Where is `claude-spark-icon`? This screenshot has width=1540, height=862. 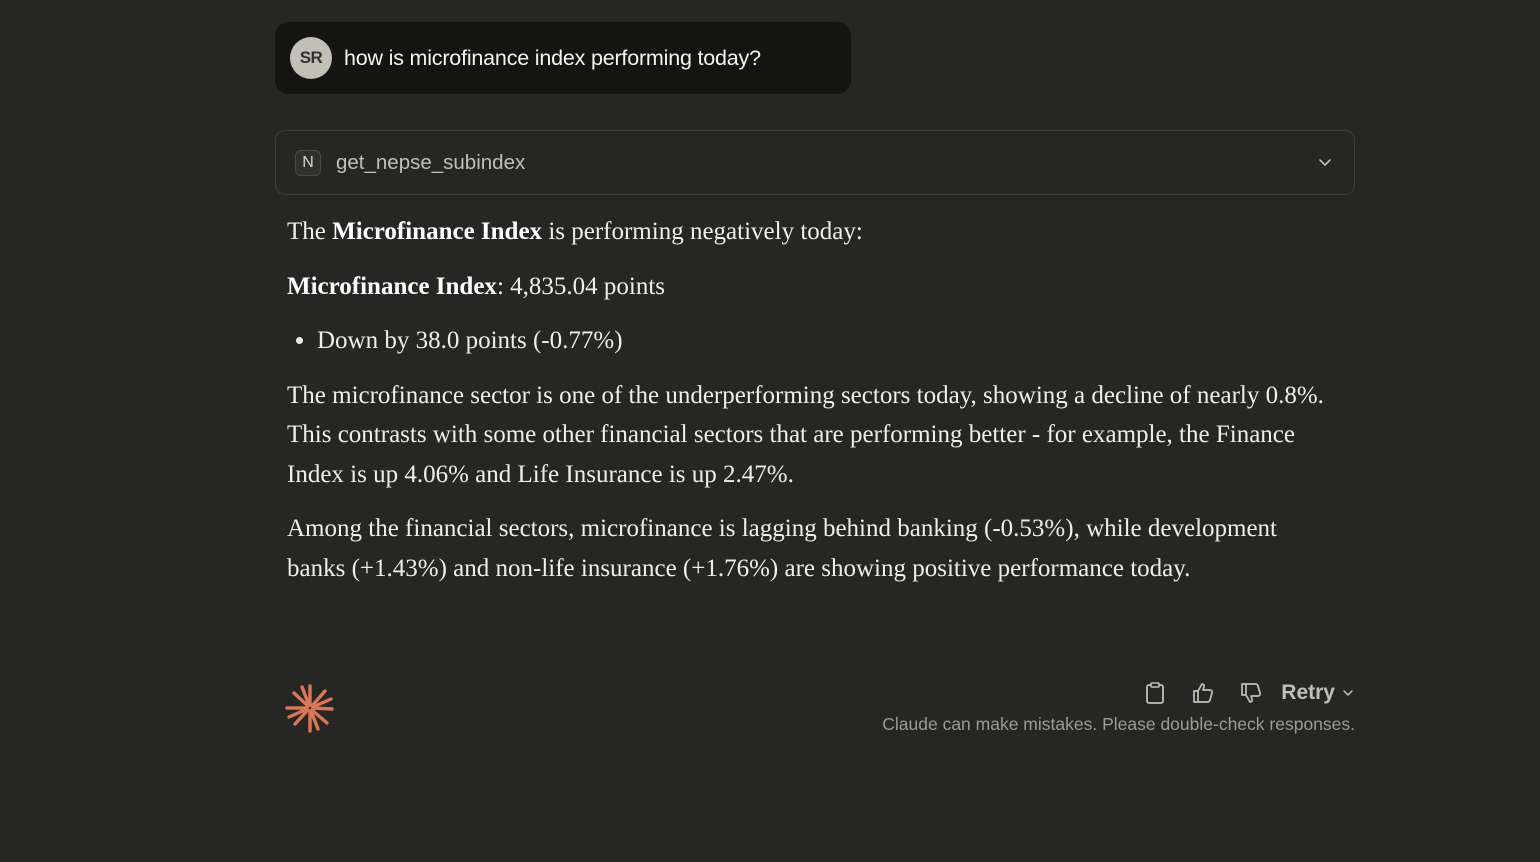
claude-spark-icon is located at coordinates (309, 708).